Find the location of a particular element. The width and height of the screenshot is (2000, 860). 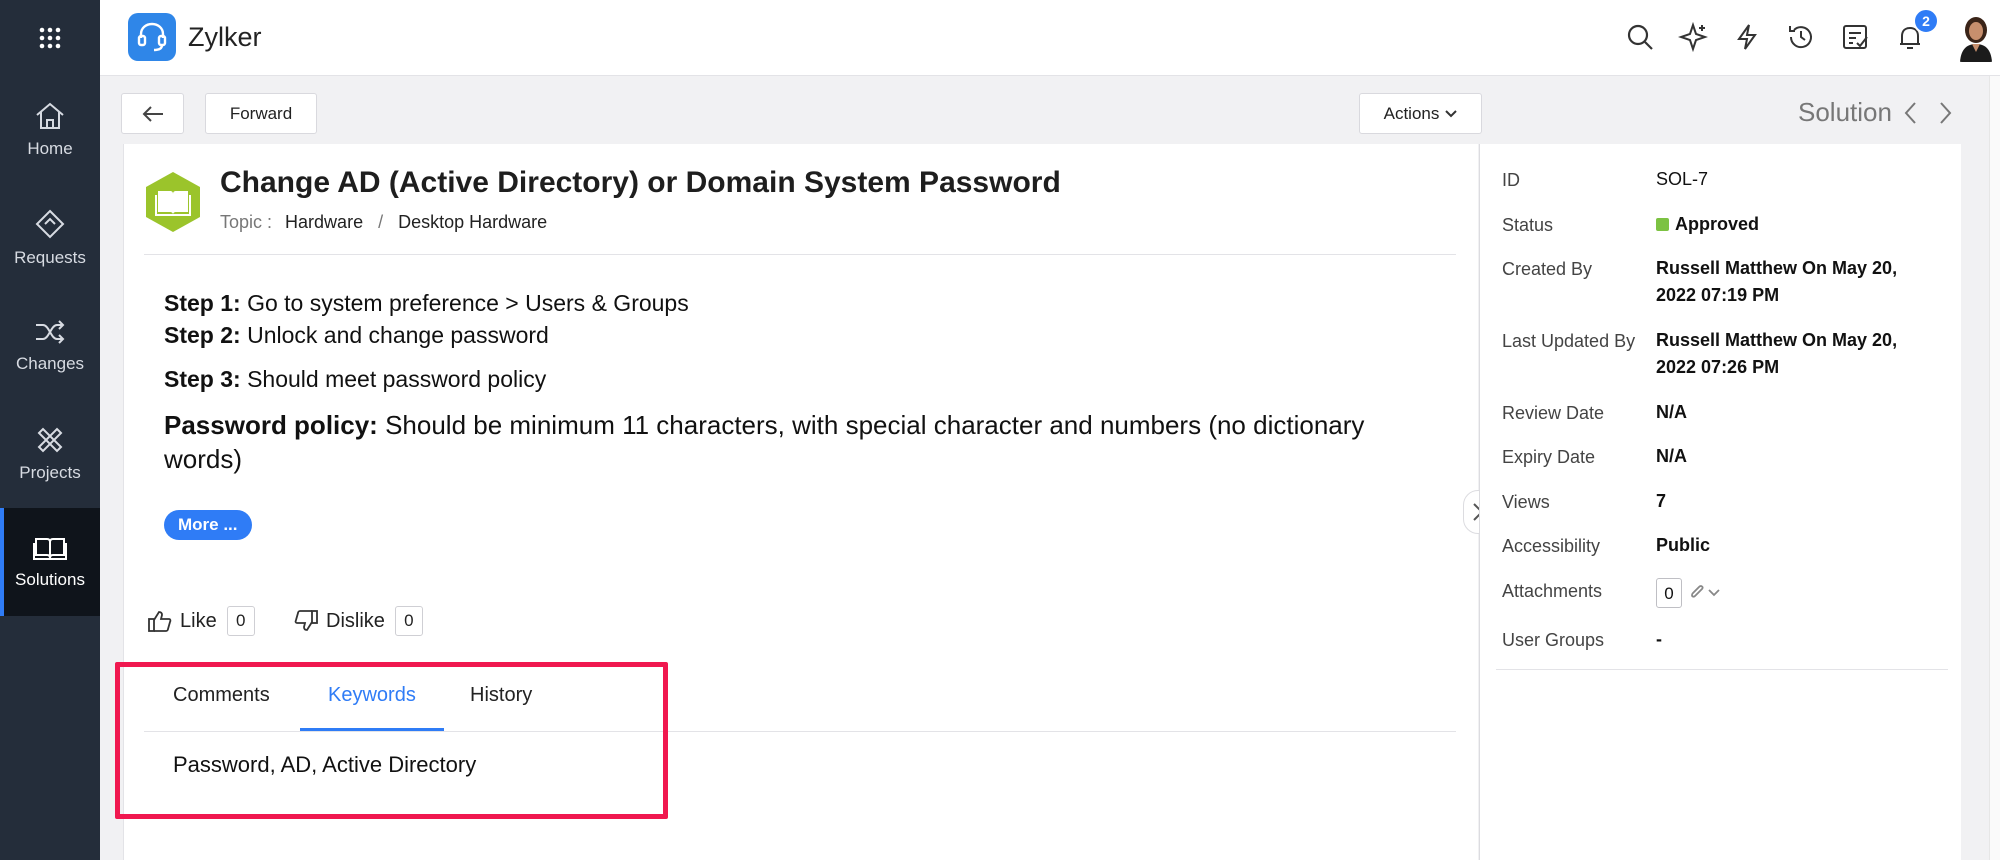

attachments-dropdown-icon is located at coordinates (1714, 593).